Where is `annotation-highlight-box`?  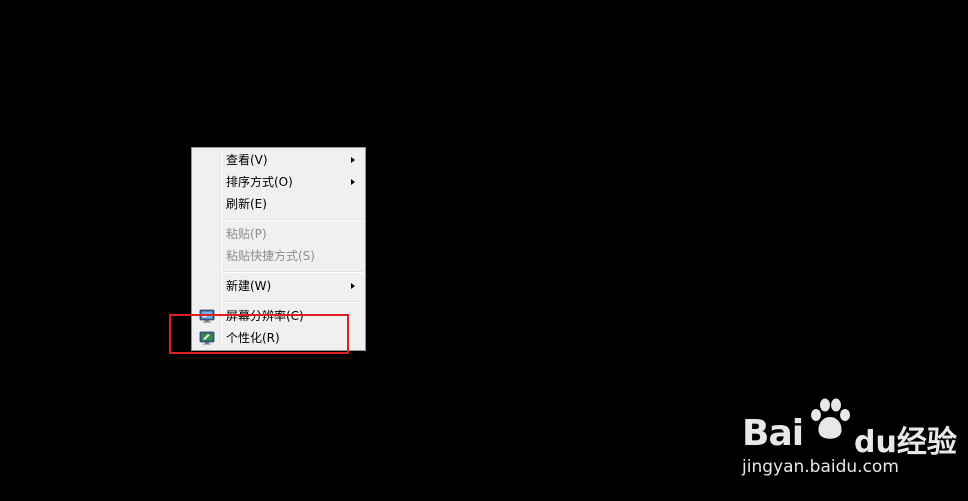 annotation-highlight-box is located at coordinates (259, 334).